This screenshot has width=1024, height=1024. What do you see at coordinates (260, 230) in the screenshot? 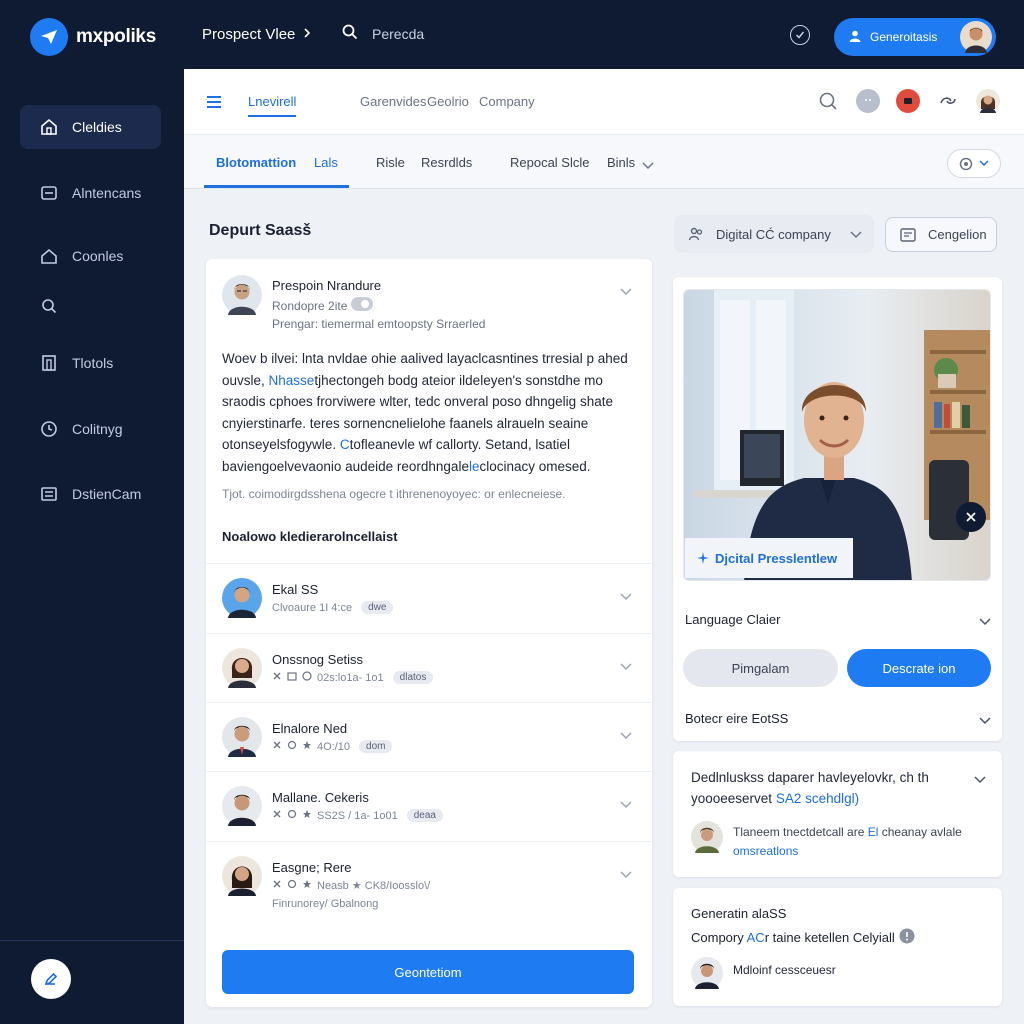
I see `page-title: Depurt Saasš` at bounding box center [260, 230].